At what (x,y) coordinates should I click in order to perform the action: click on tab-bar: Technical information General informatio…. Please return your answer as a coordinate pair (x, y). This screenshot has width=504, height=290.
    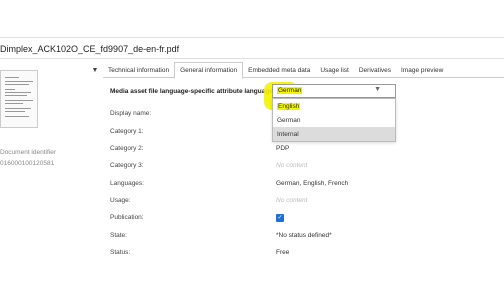
    Looking at the image, I should click on (303, 70).